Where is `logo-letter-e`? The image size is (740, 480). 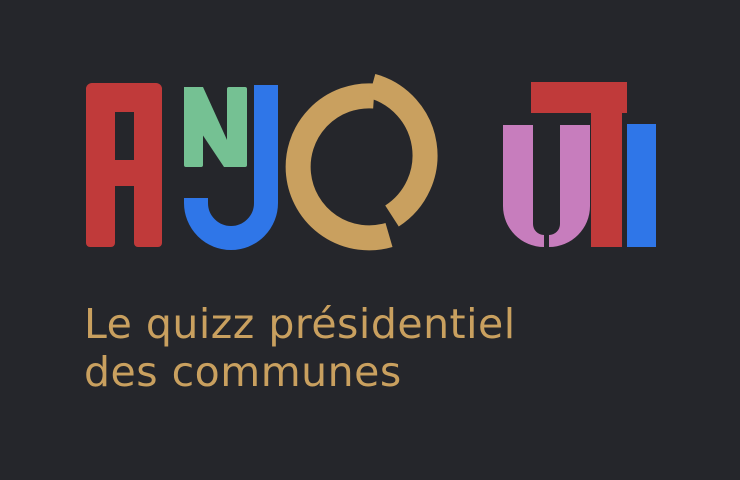
logo-letter-e is located at coordinates (641, 185).